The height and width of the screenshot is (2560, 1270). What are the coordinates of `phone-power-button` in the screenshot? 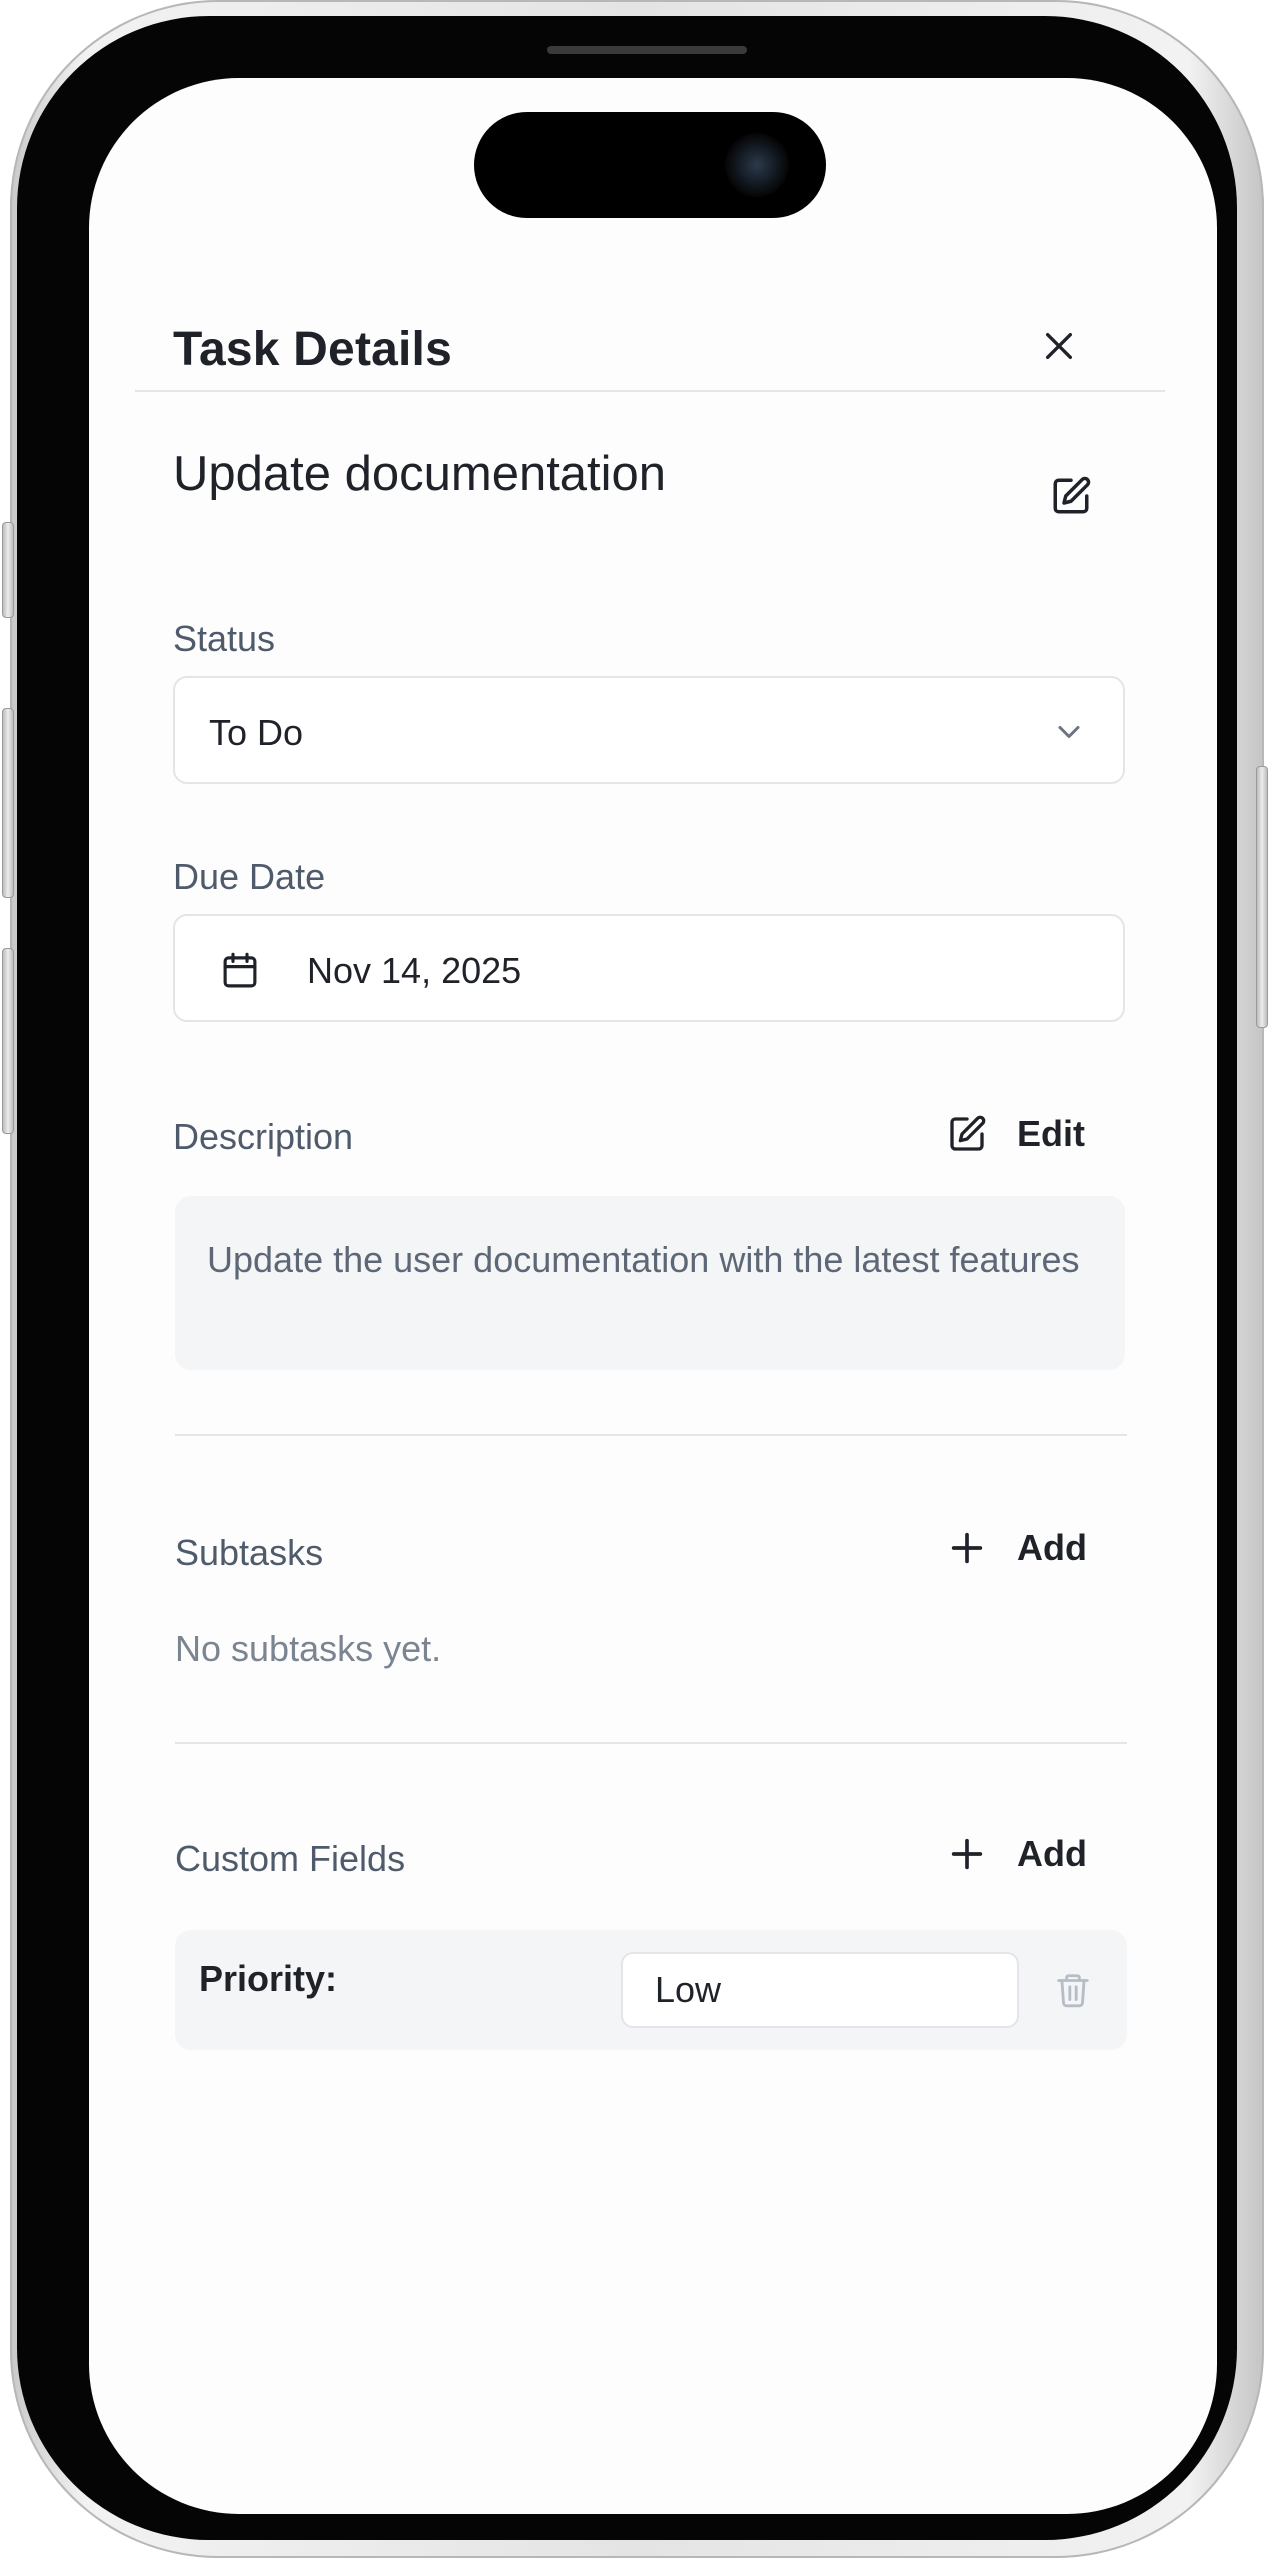 It's located at (1262, 897).